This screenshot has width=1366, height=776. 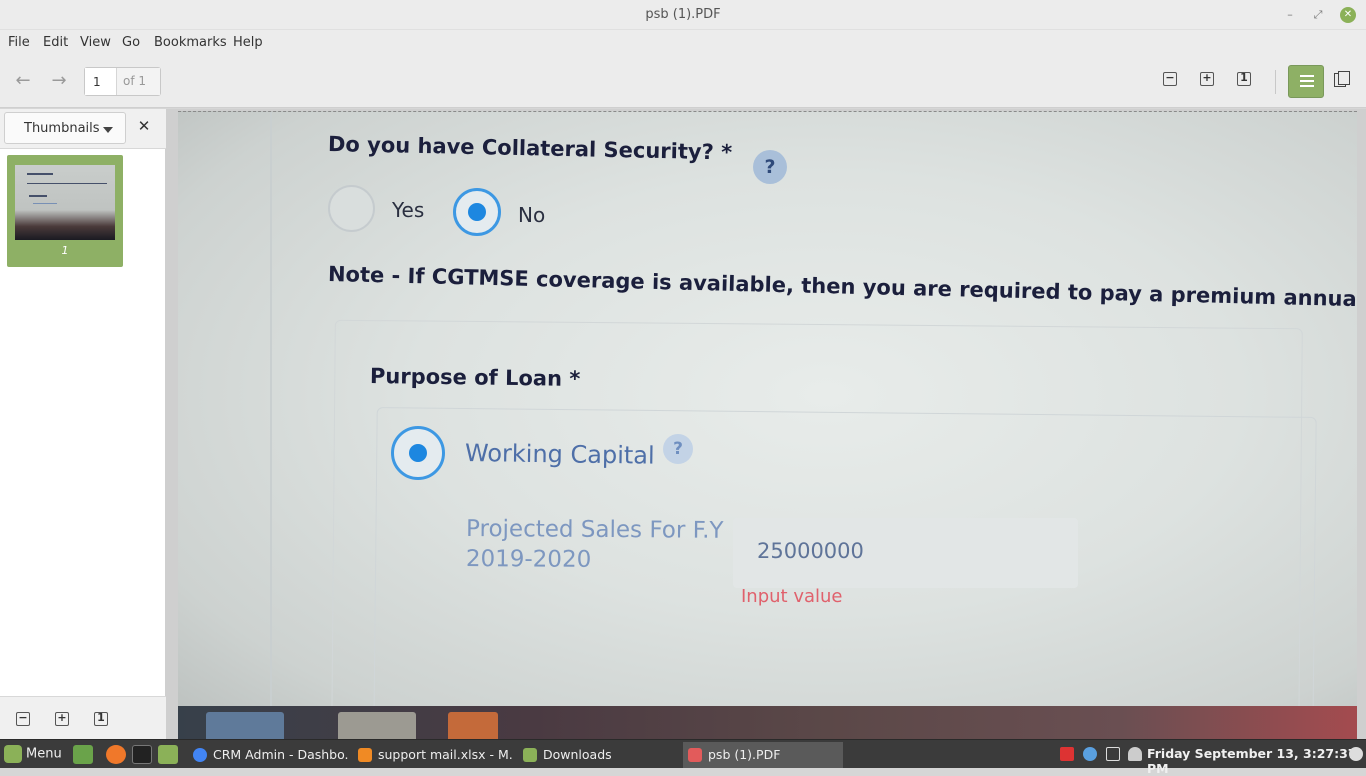 What do you see at coordinates (418, 453) in the screenshot?
I see `radio-working-capital-selected` at bounding box center [418, 453].